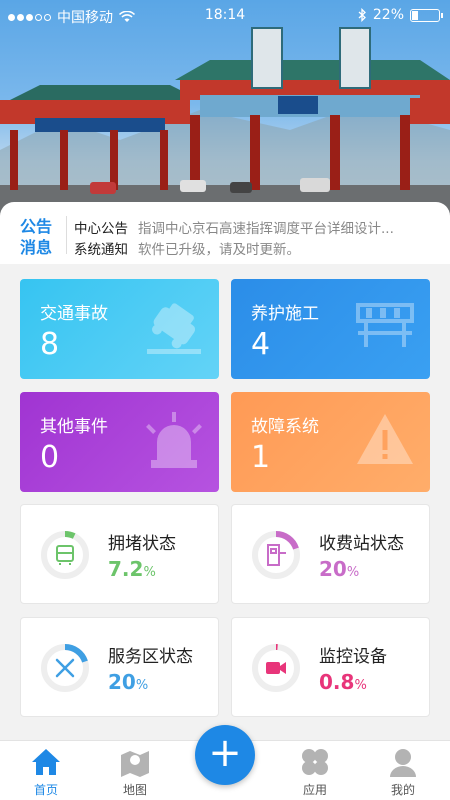  Describe the element at coordinates (385, 325) in the screenshot. I see `barrier-icon` at that location.